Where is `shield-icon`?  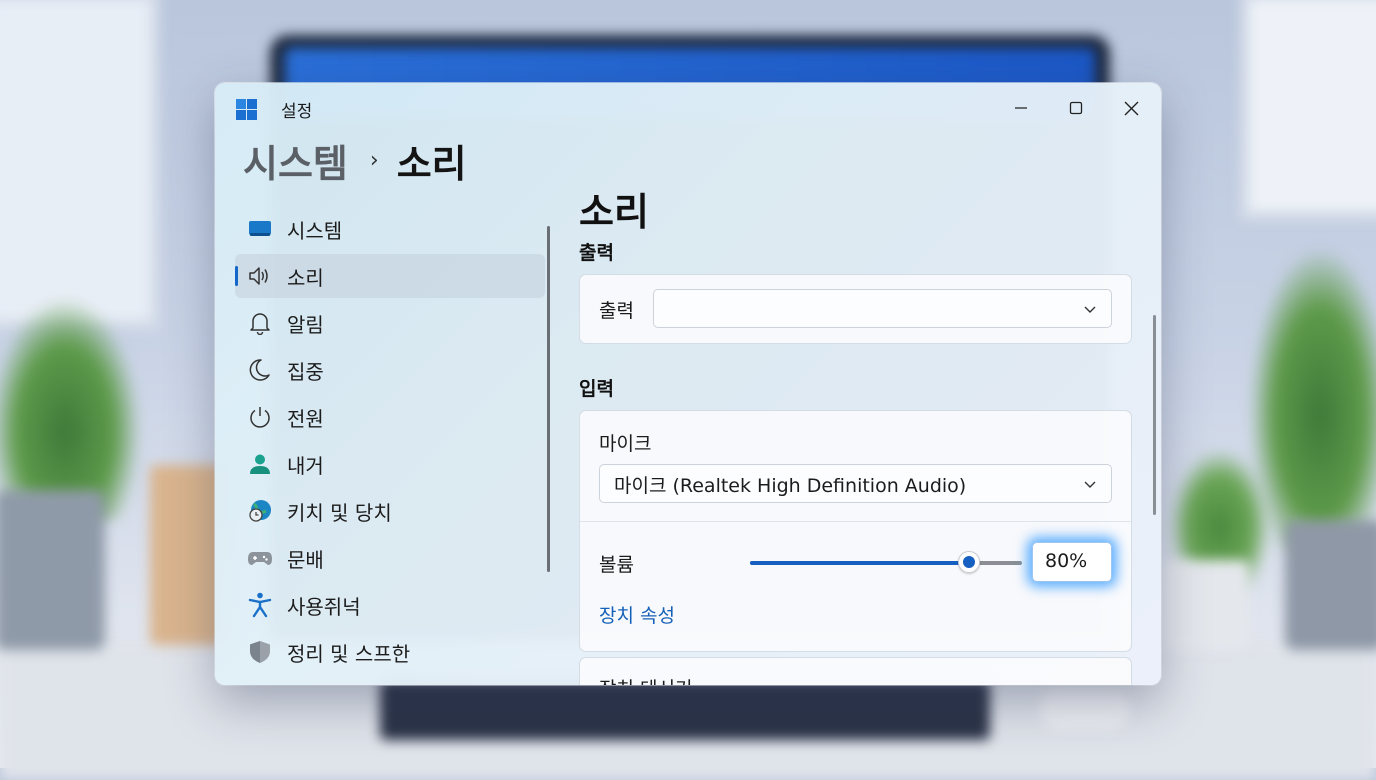
shield-icon is located at coordinates (260, 652).